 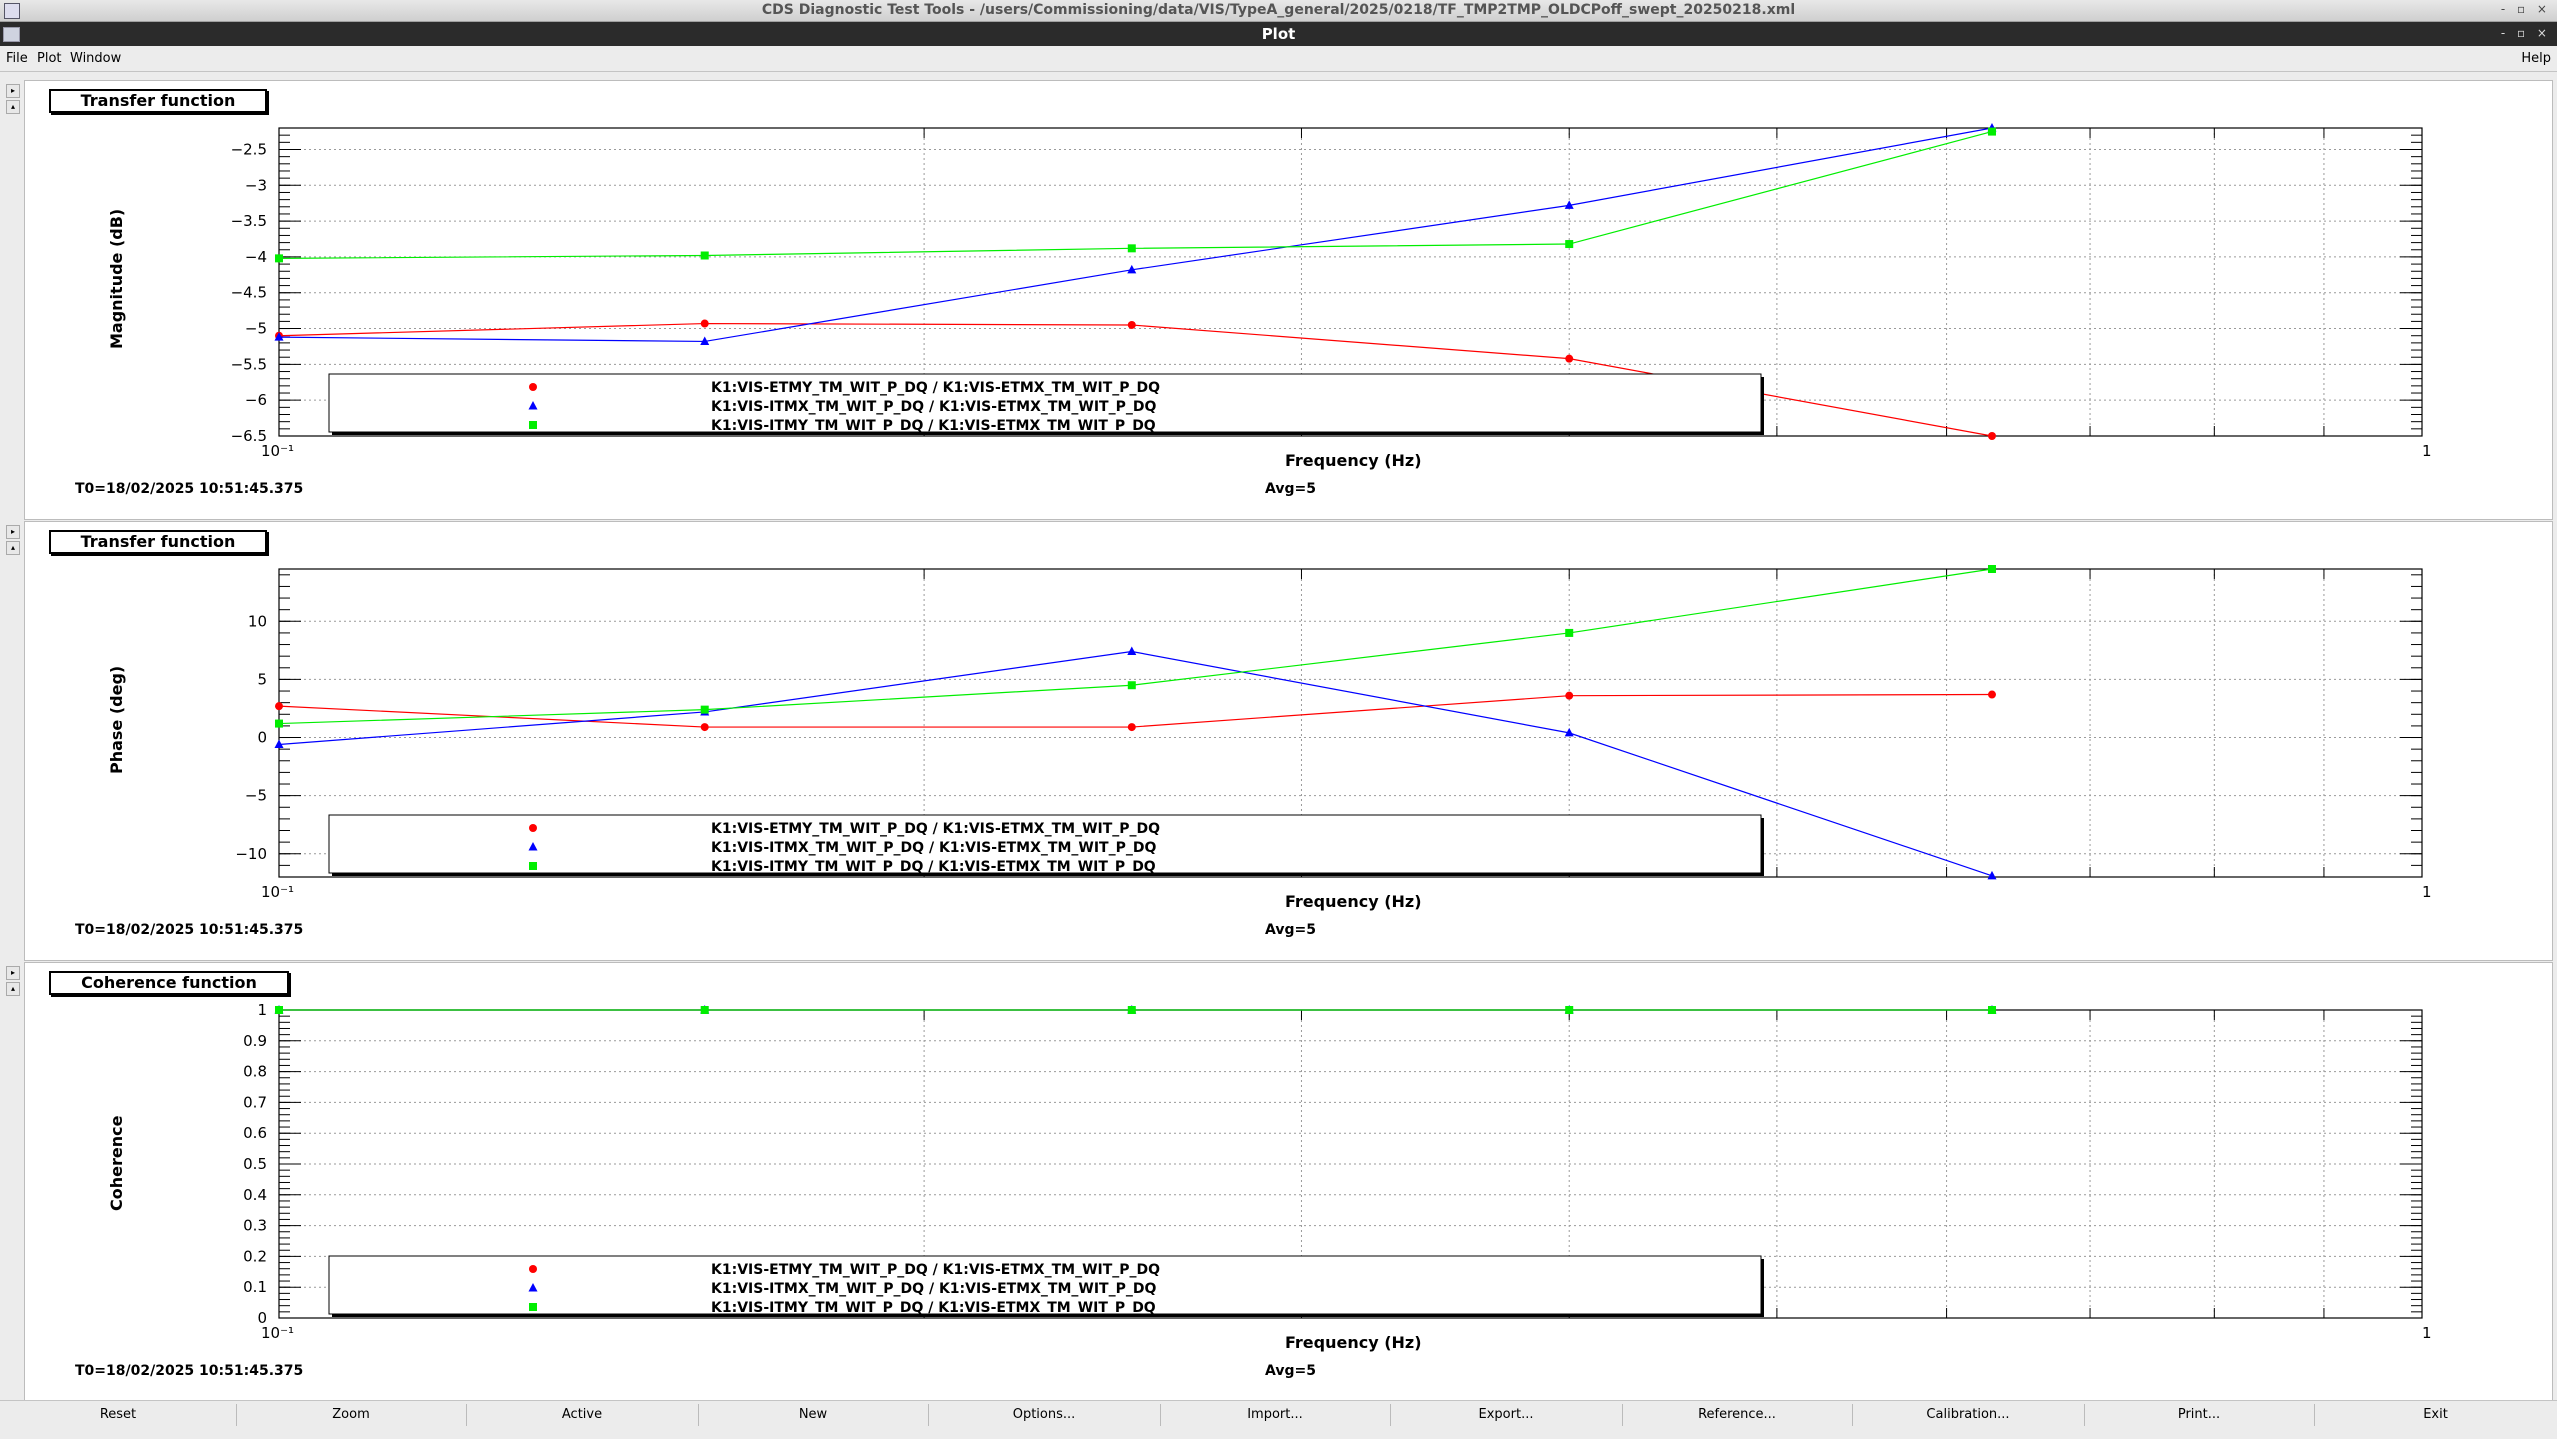 I want to click on y-tick-label: 0.8, so click(x=255, y=1072).